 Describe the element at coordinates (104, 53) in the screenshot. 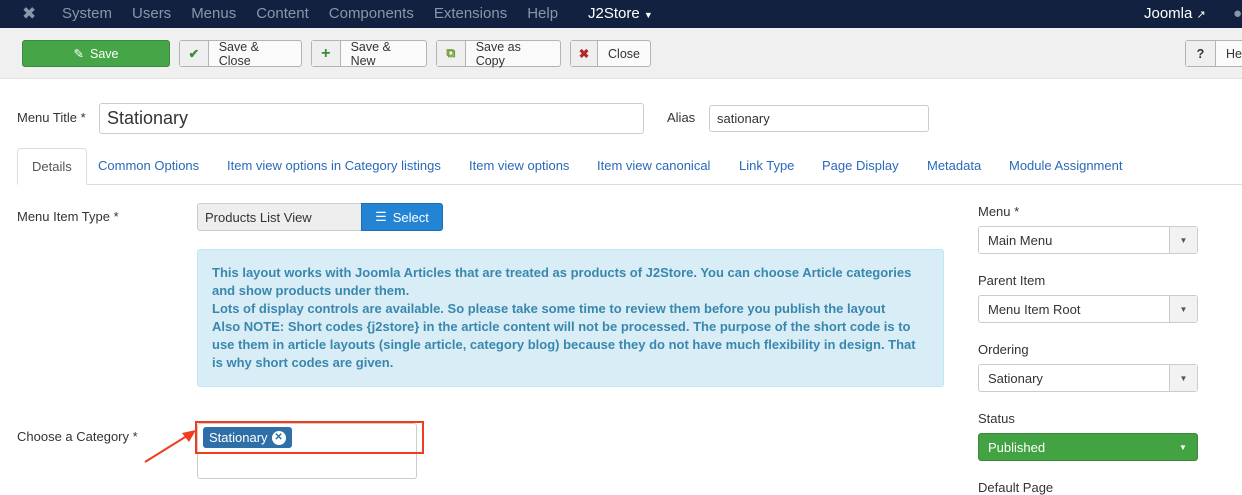

I see `save-label: Save` at that location.